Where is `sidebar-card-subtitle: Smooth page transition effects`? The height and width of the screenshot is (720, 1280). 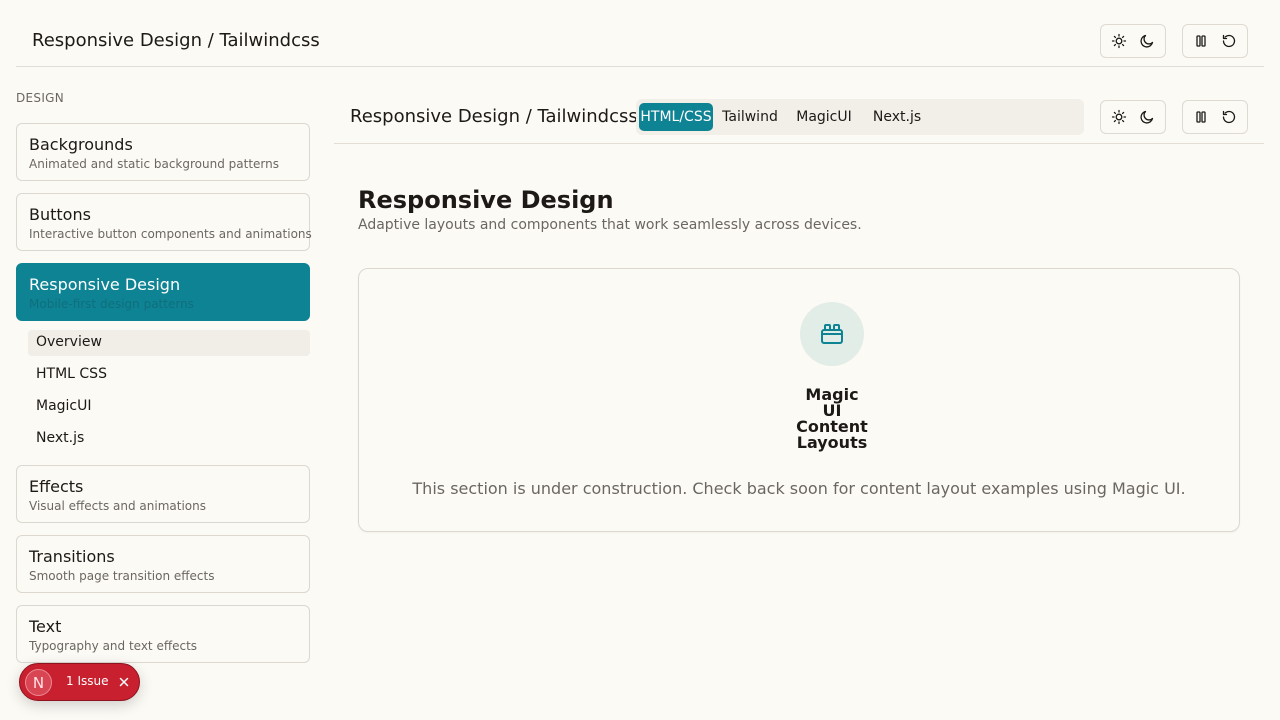
sidebar-card-subtitle: Smooth page transition effects is located at coordinates (122, 576).